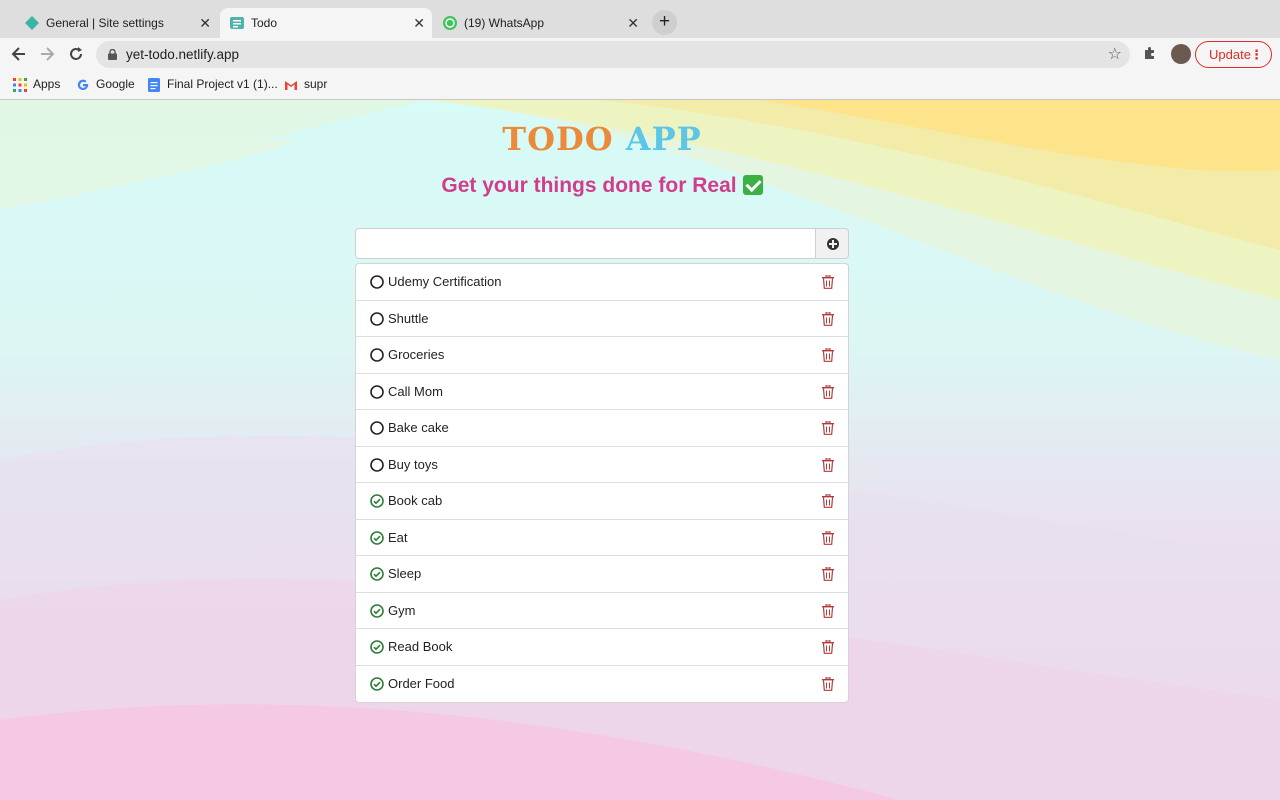 The height and width of the screenshot is (800, 1280). Describe the element at coordinates (416, 354) in the screenshot. I see `todo-label: Groceries` at that location.